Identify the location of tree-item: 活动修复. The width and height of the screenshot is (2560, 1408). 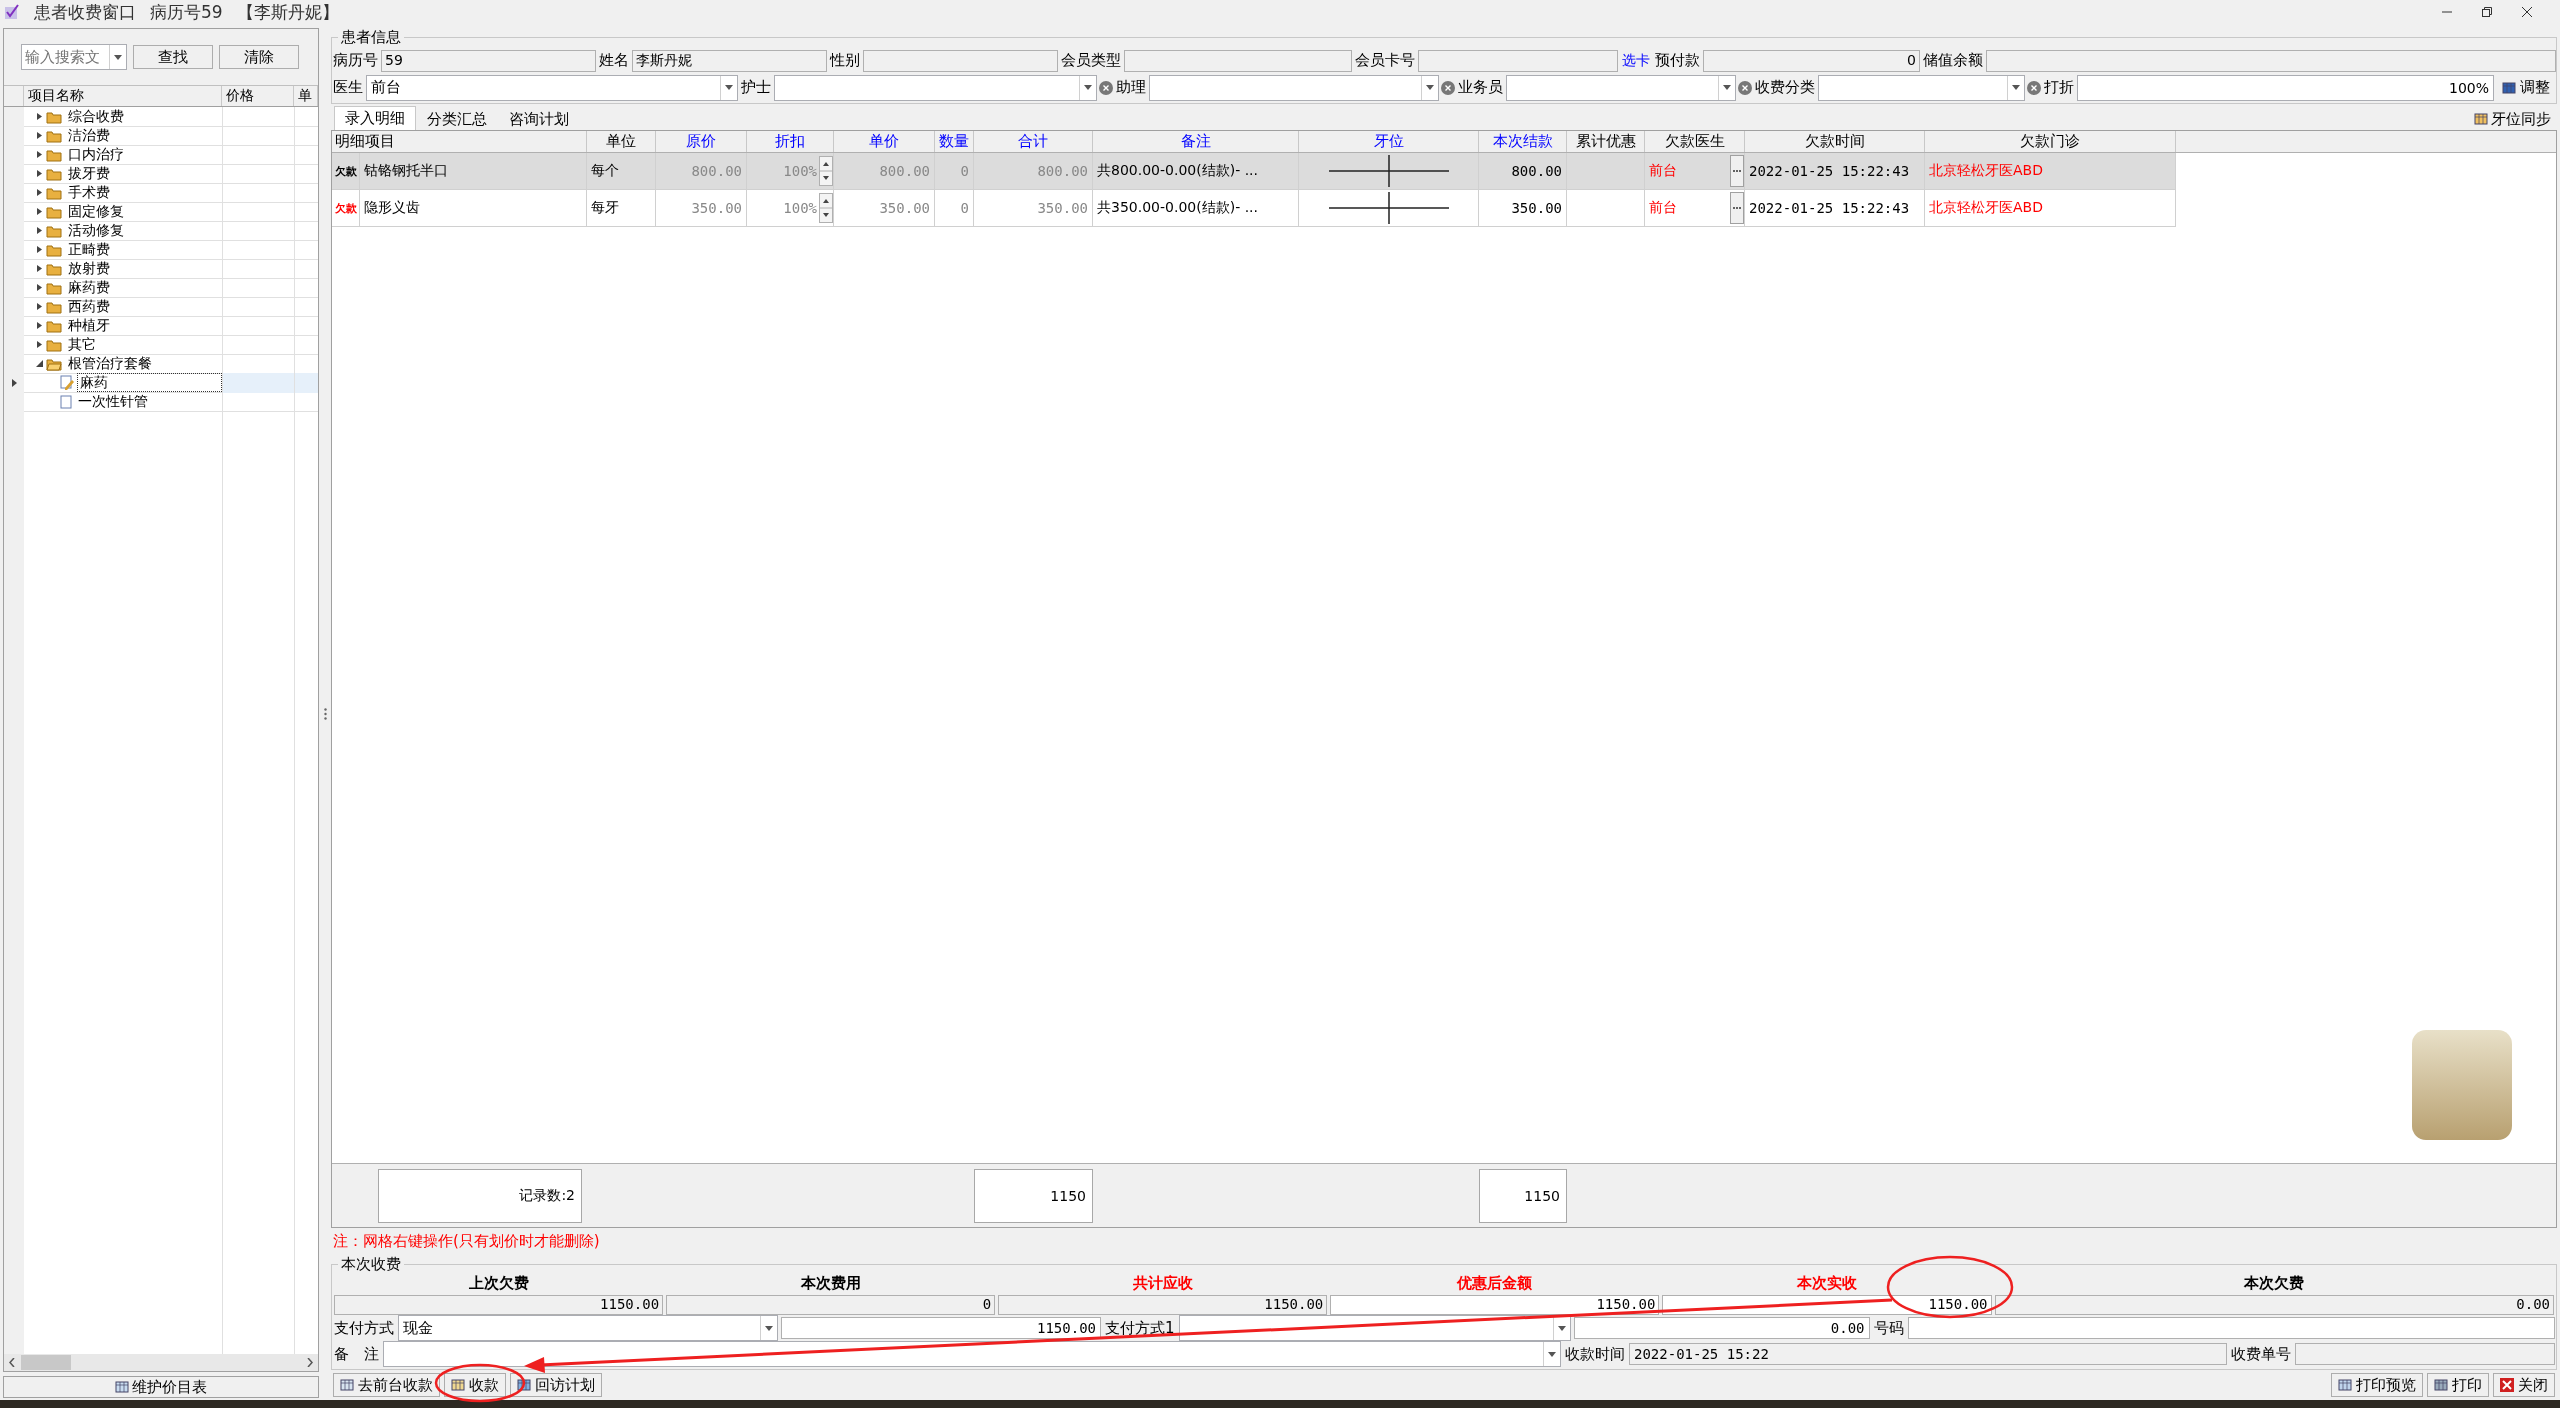
(143, 230).